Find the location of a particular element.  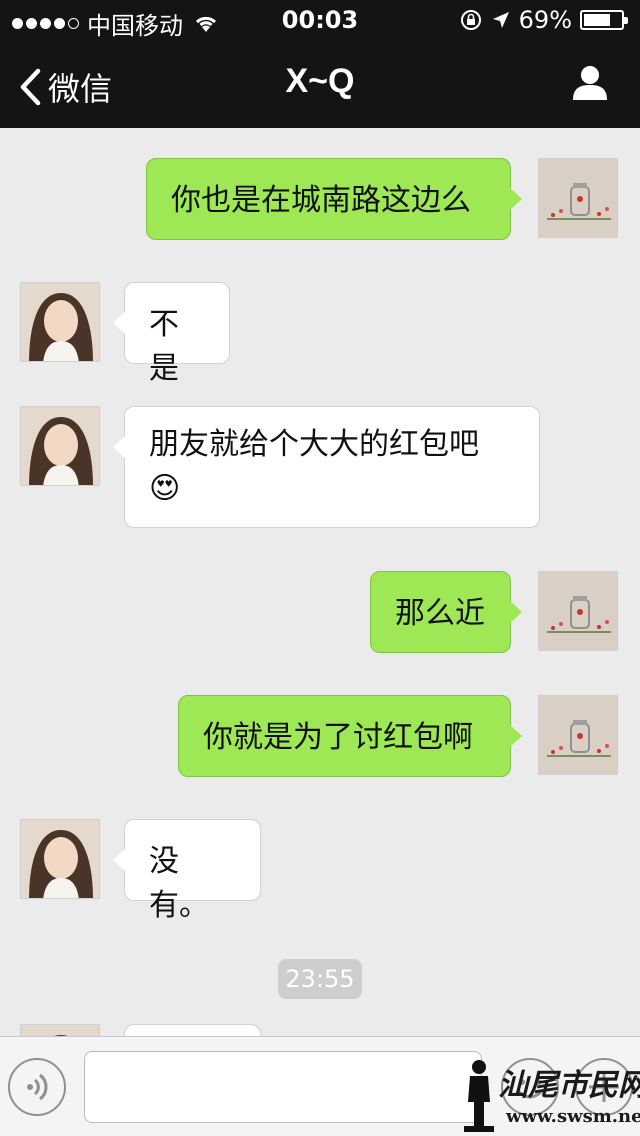

message-text: 朋友就给个大大的红包吧 is located at coordinates (314, 444).